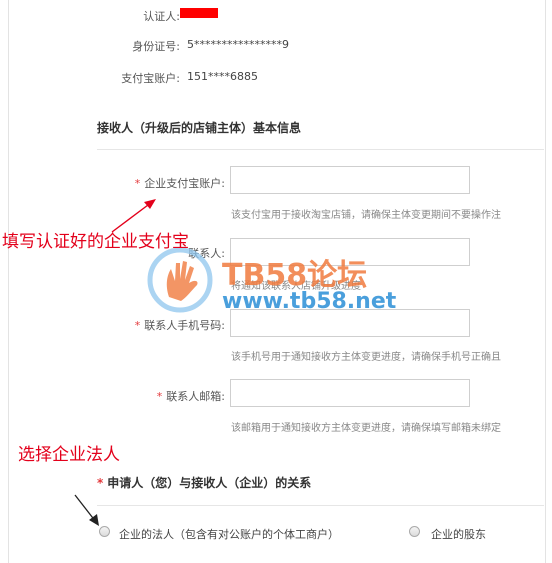  Describe the element at coordinates (320, 149) in the screenshot. I see `section-divider` at that location.